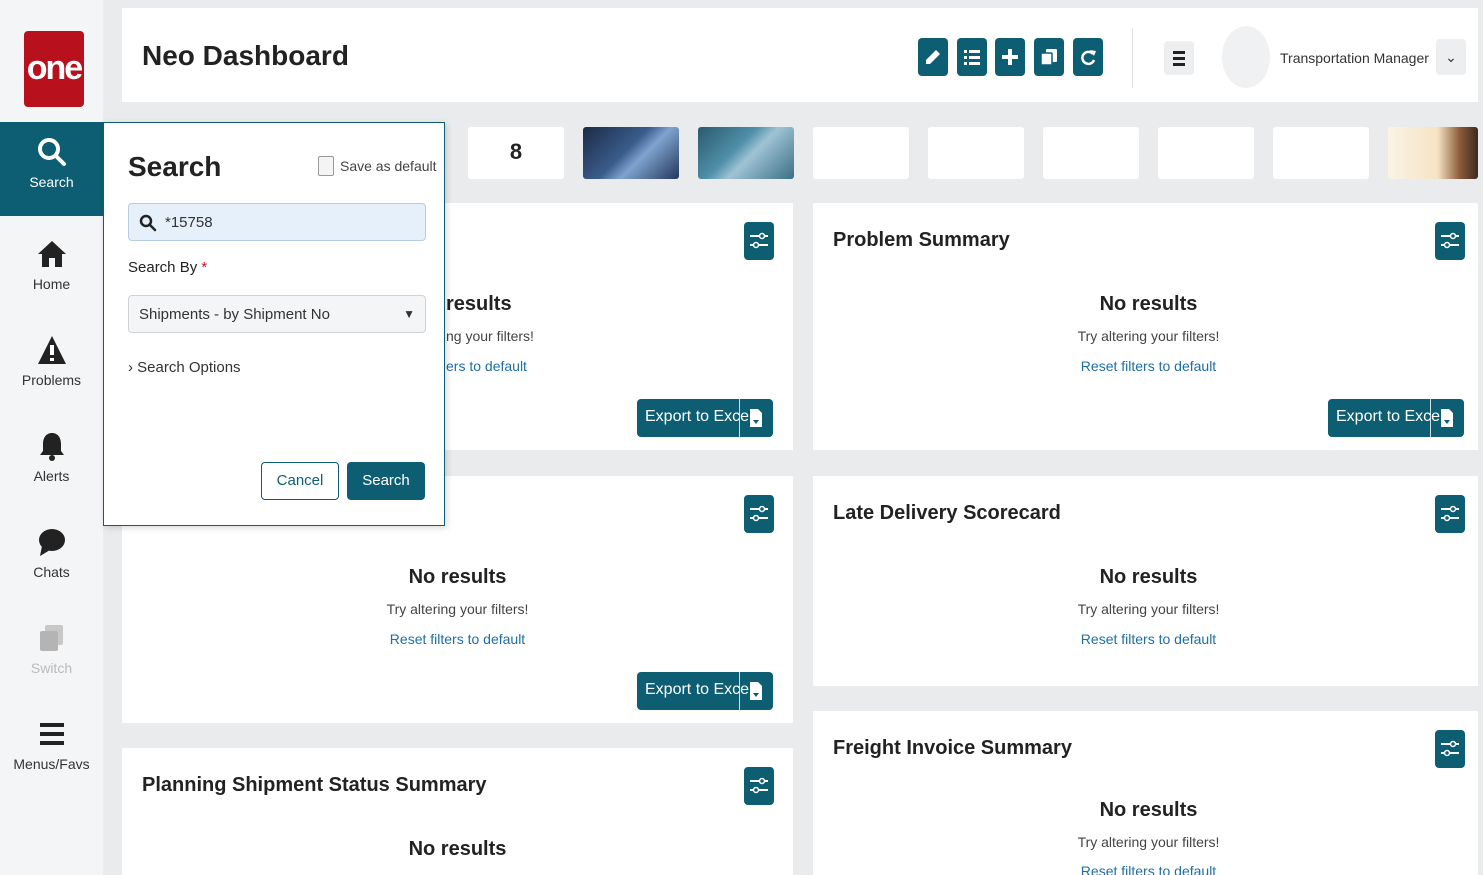  Describe the element at coordinates (388, 166) in the screenshot. I see `save-default-label: Save as default` at that location.